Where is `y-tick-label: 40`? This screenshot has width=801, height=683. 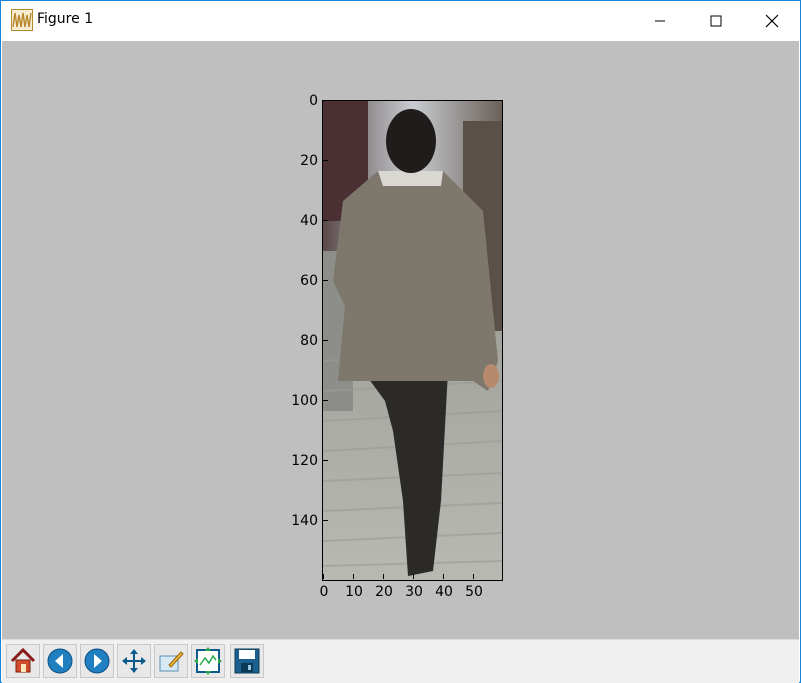
y-tick-label: 40 is located at coordinates (309, 221).